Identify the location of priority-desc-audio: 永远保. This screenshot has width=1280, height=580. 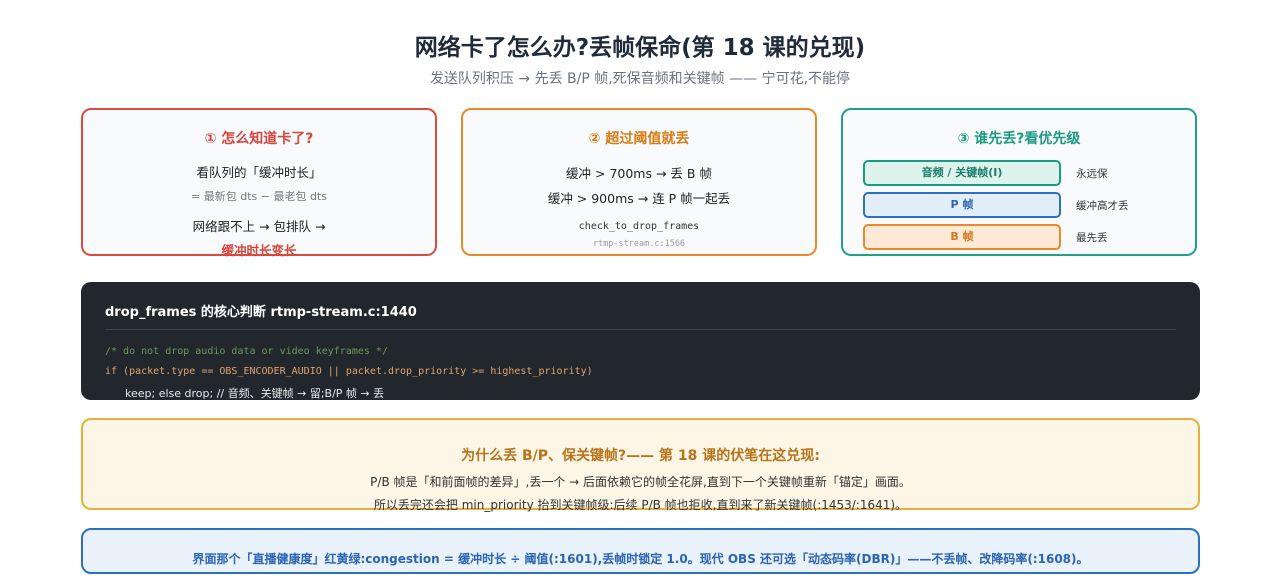
(1092, 174).